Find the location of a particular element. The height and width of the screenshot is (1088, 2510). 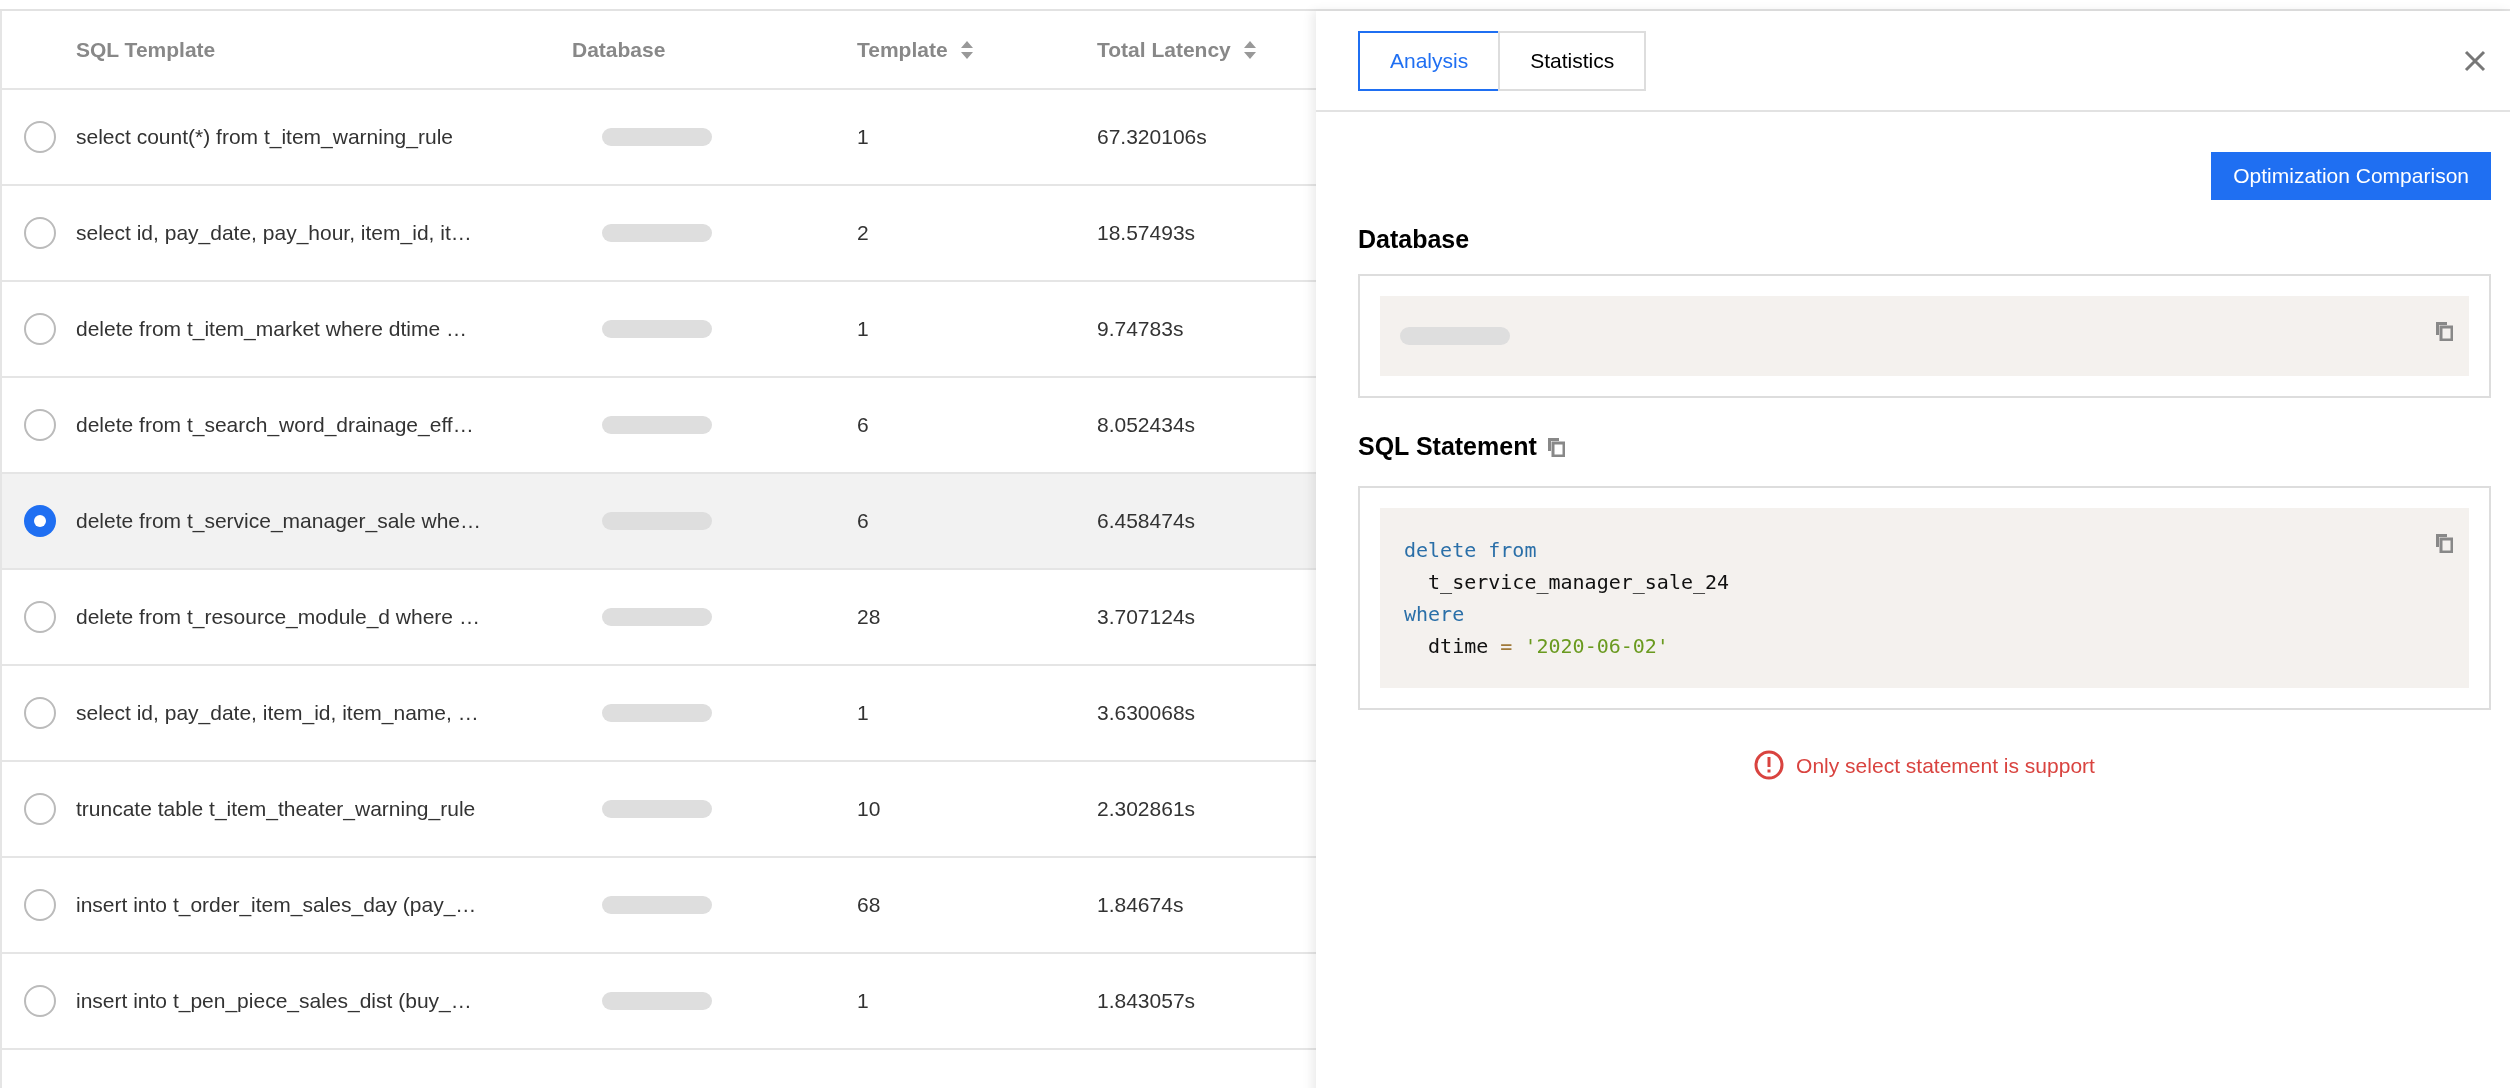

table-cell: 10 is located at coordinates (869, 809).